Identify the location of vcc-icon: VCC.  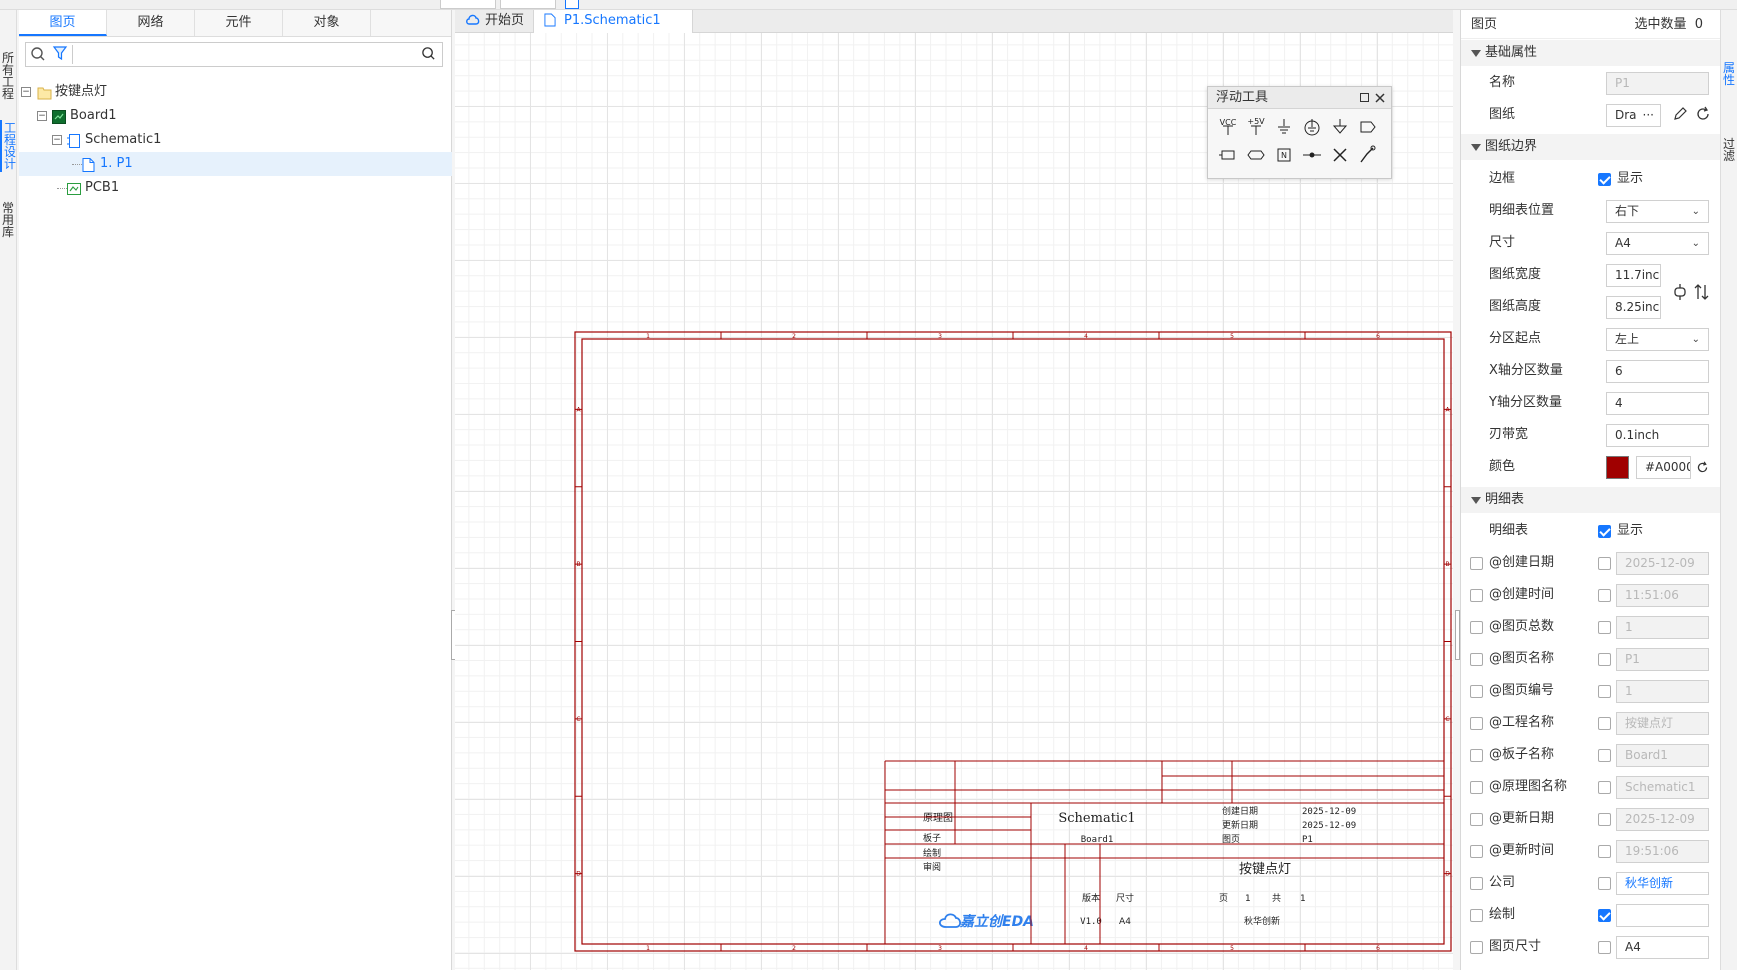
(1228, 127).